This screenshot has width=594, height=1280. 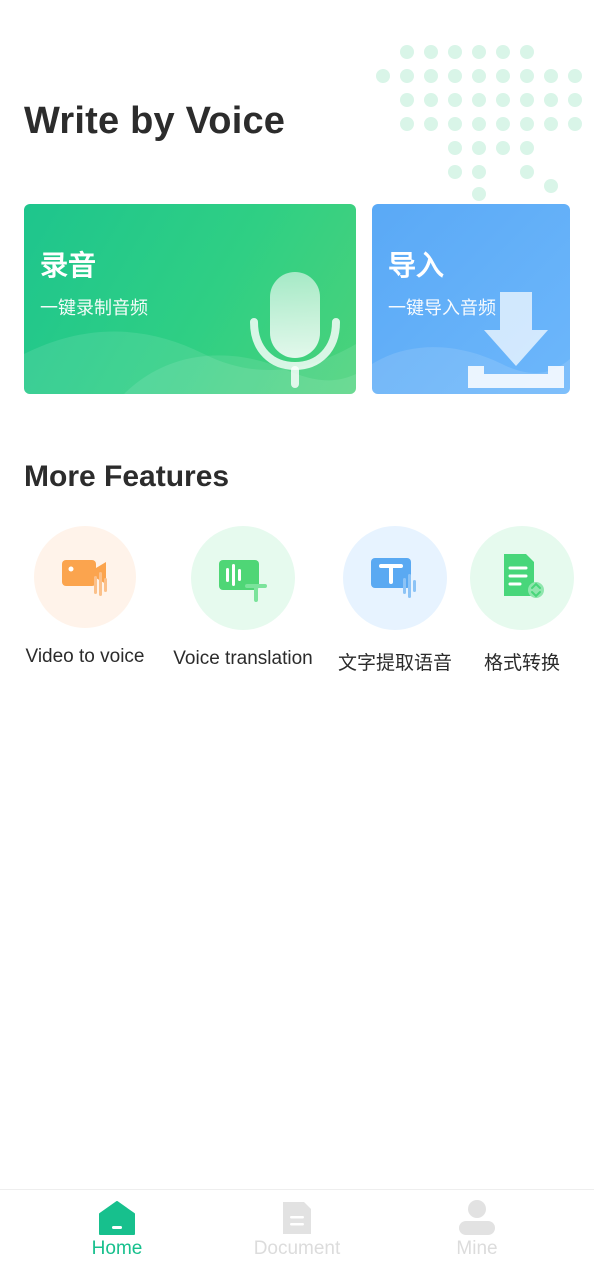 I want to click on tab-home: Home, so click(x=117, y=1230).